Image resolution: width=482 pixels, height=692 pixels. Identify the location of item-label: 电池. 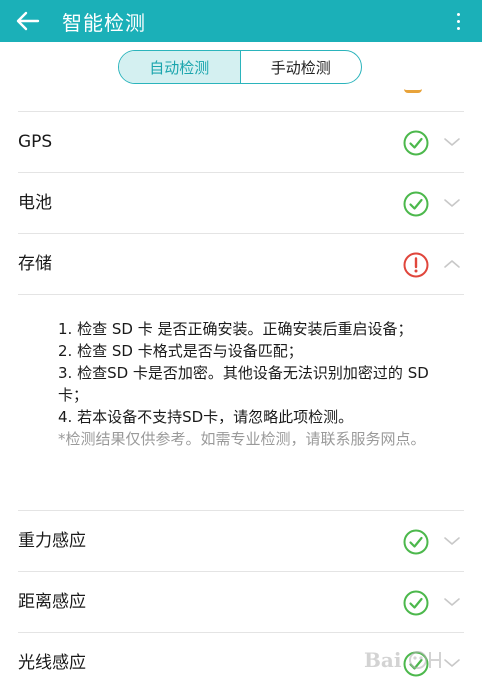
(35, 203).